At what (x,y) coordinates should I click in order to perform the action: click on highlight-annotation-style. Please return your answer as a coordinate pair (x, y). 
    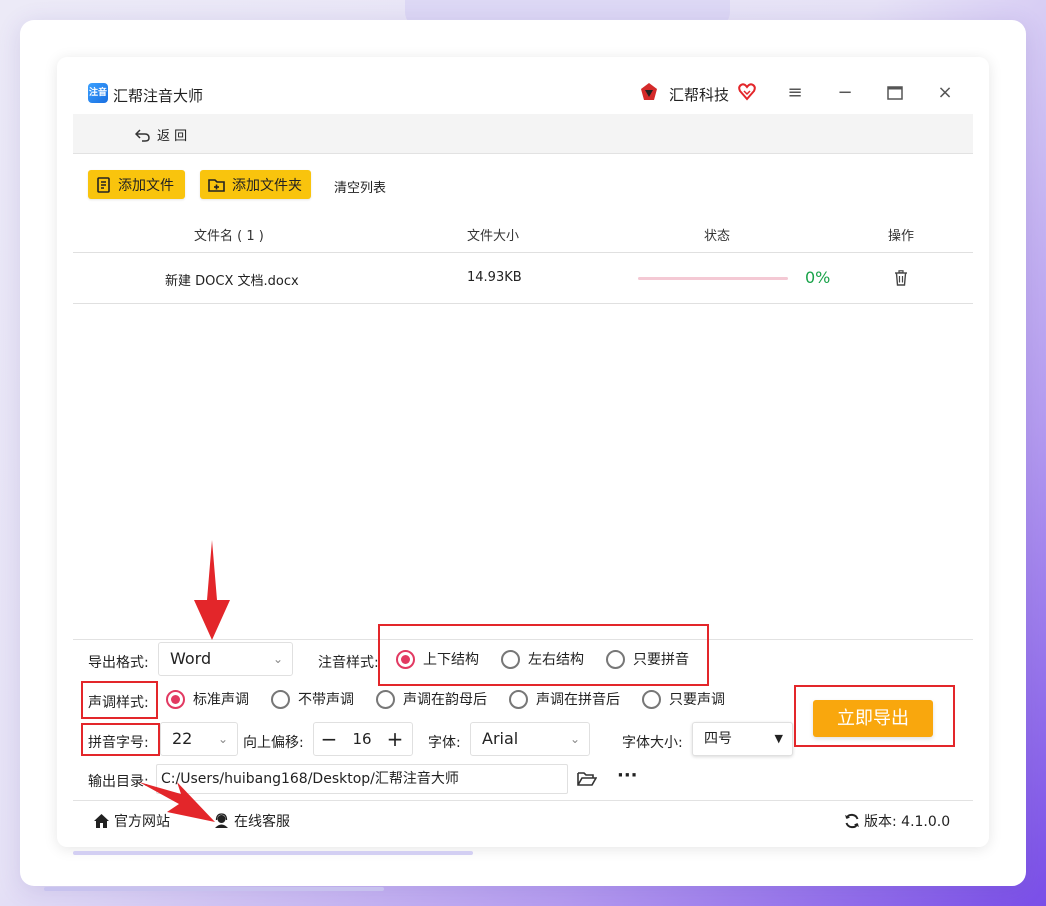
    Looking at the image, I should click on (543, 655).